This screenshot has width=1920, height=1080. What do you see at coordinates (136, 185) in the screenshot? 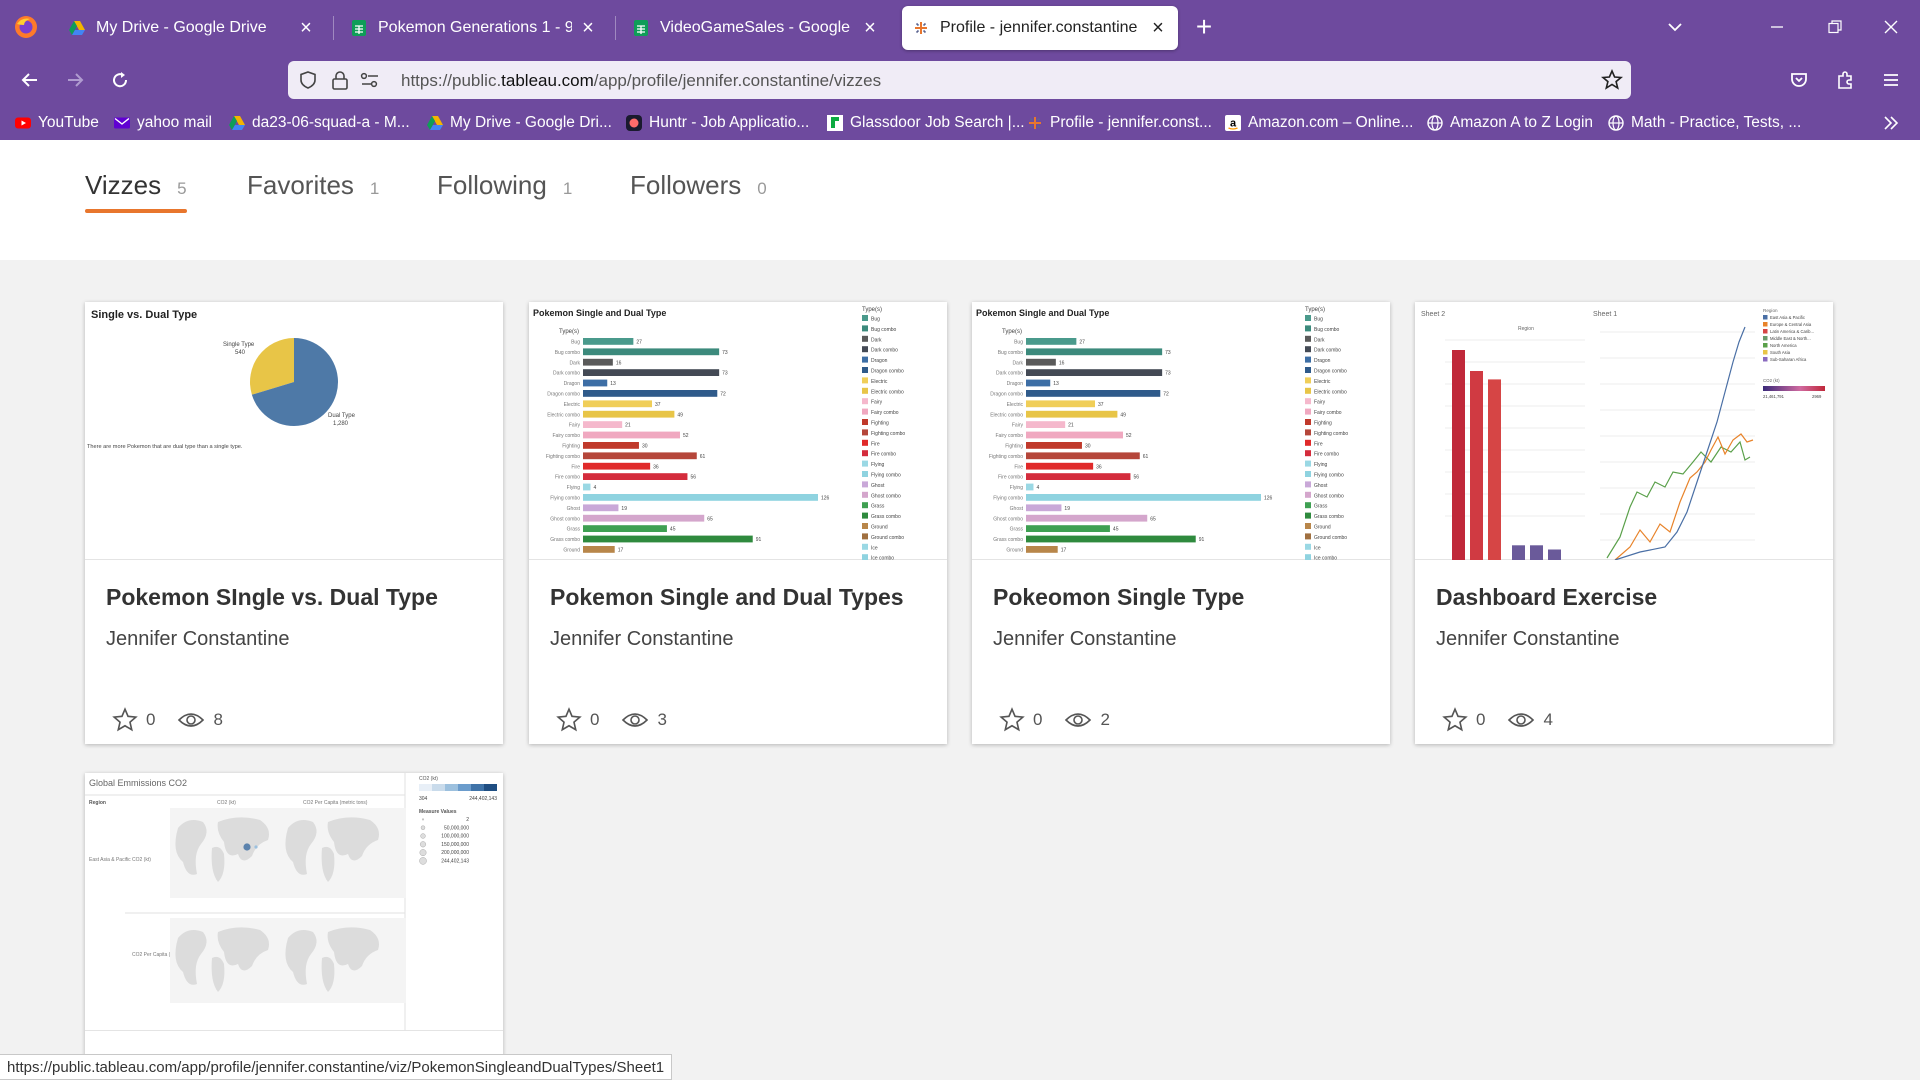
I see `profile-tab-vizzes: Vizzes 5` at bounding box center [136, 185].